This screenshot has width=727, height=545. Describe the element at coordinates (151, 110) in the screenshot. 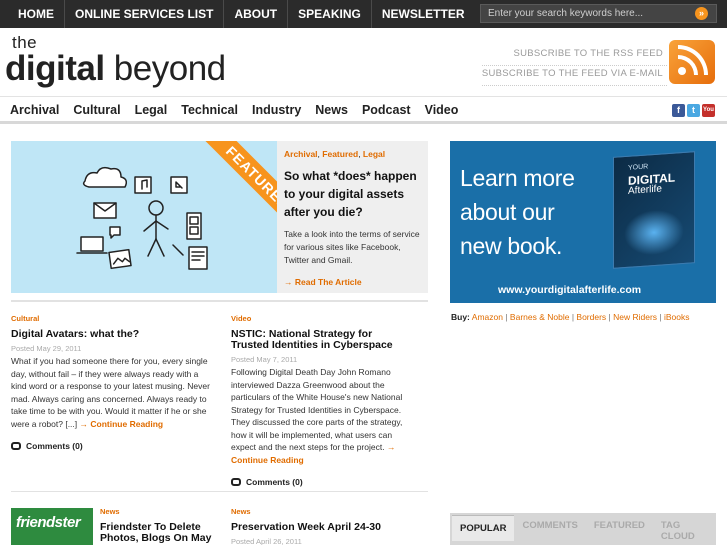

I see `cat-legal: Legal` at that location.